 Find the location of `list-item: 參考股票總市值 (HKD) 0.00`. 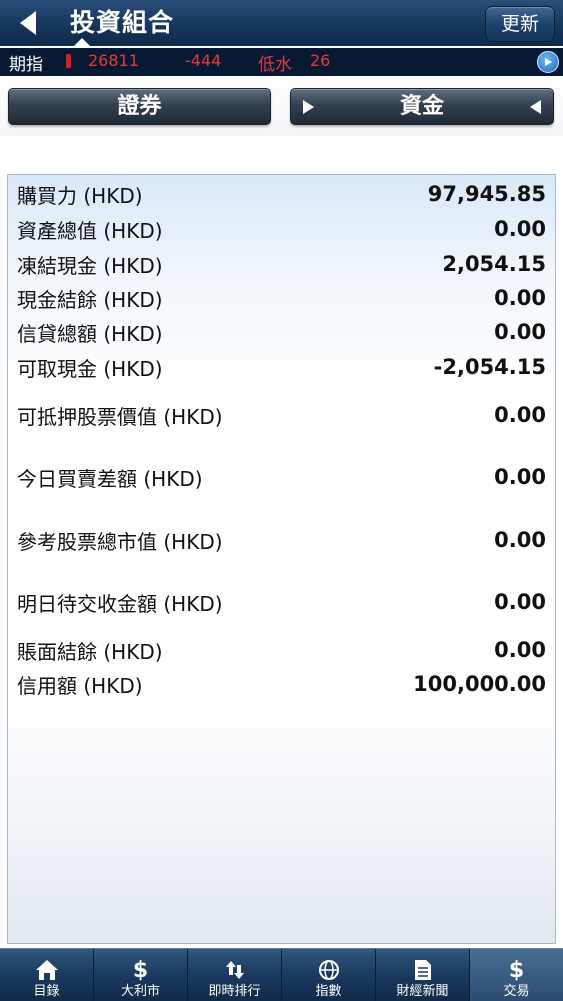

list-item: 參考股票總市值 (HKD) 0.00 is located at coordinates (281, 540).